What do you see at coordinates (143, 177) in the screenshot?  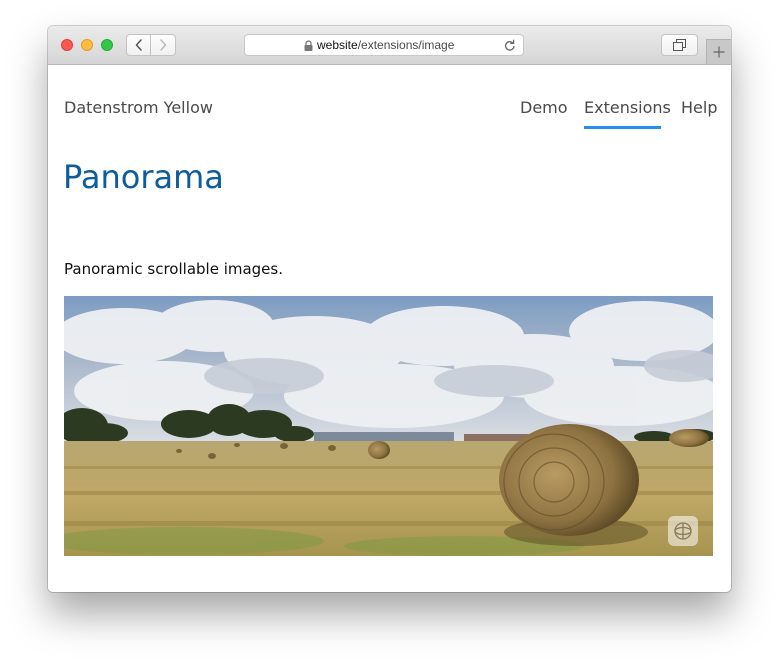 I see `page-title: Panorama` at bounding box center [143, 177].